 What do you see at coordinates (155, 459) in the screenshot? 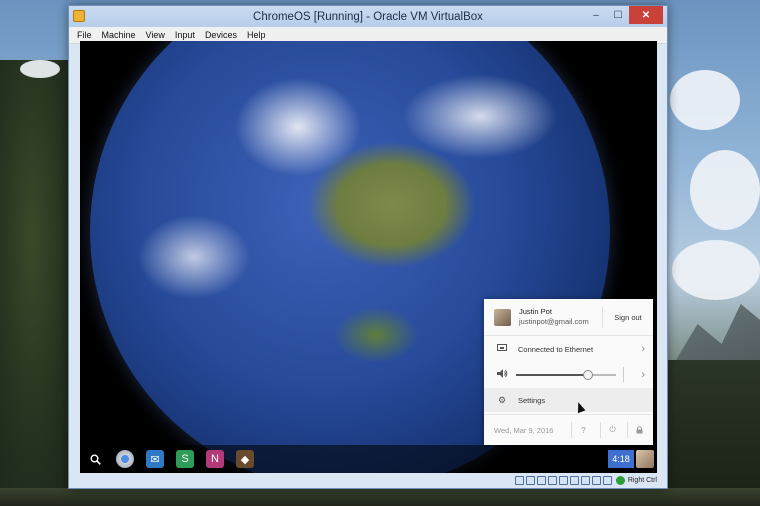
I see `mail-icon: ✉` at bounding box center [155, 459].